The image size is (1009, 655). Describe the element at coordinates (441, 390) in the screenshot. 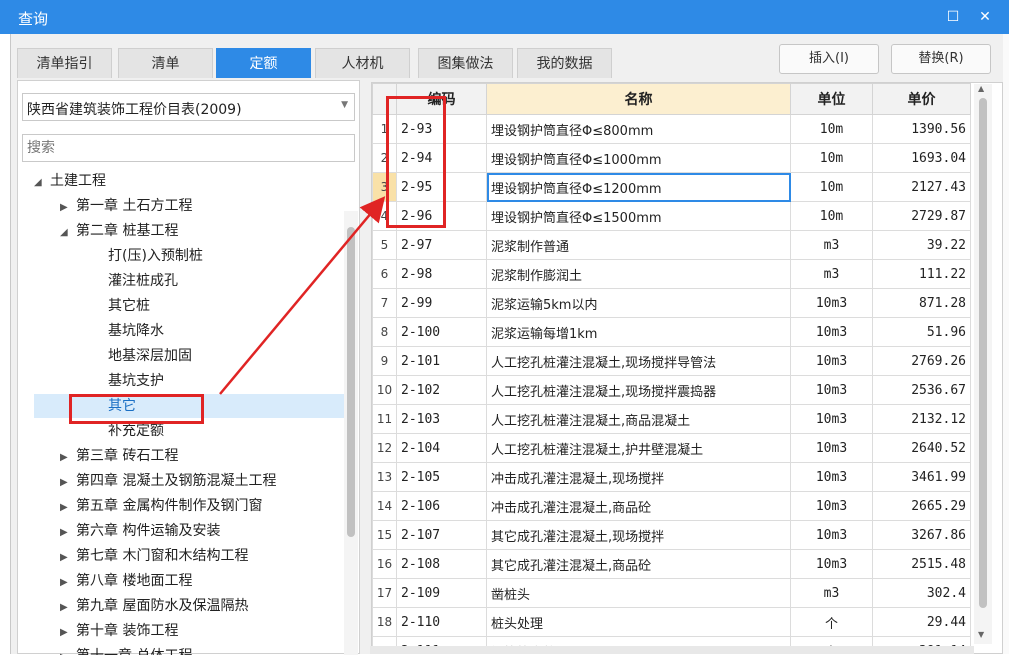

I see `code-cell: 2-102` at that location.